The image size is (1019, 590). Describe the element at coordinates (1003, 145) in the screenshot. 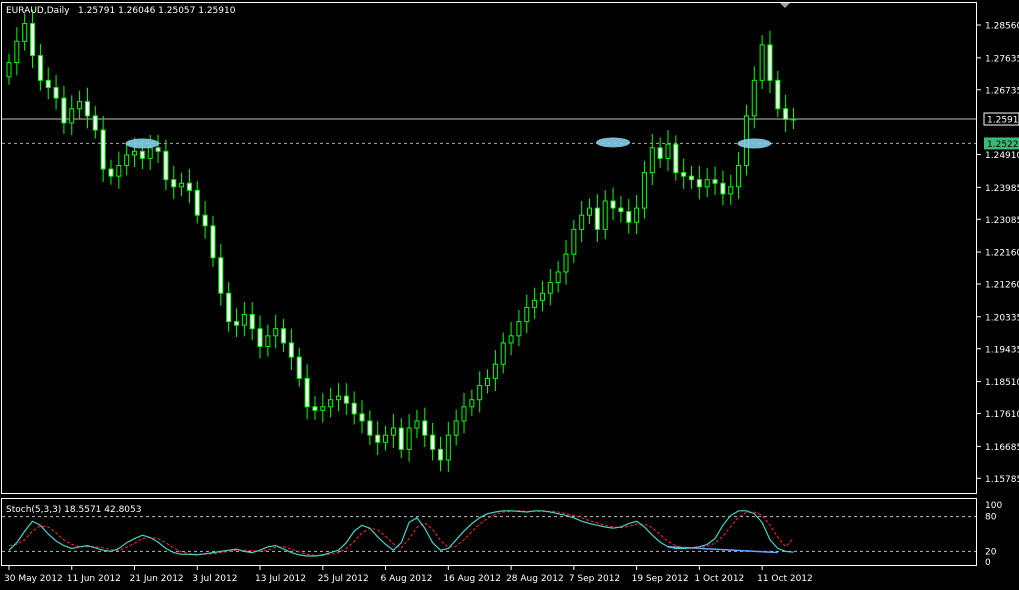

I see `level-price-label: 1.25222` at that location.